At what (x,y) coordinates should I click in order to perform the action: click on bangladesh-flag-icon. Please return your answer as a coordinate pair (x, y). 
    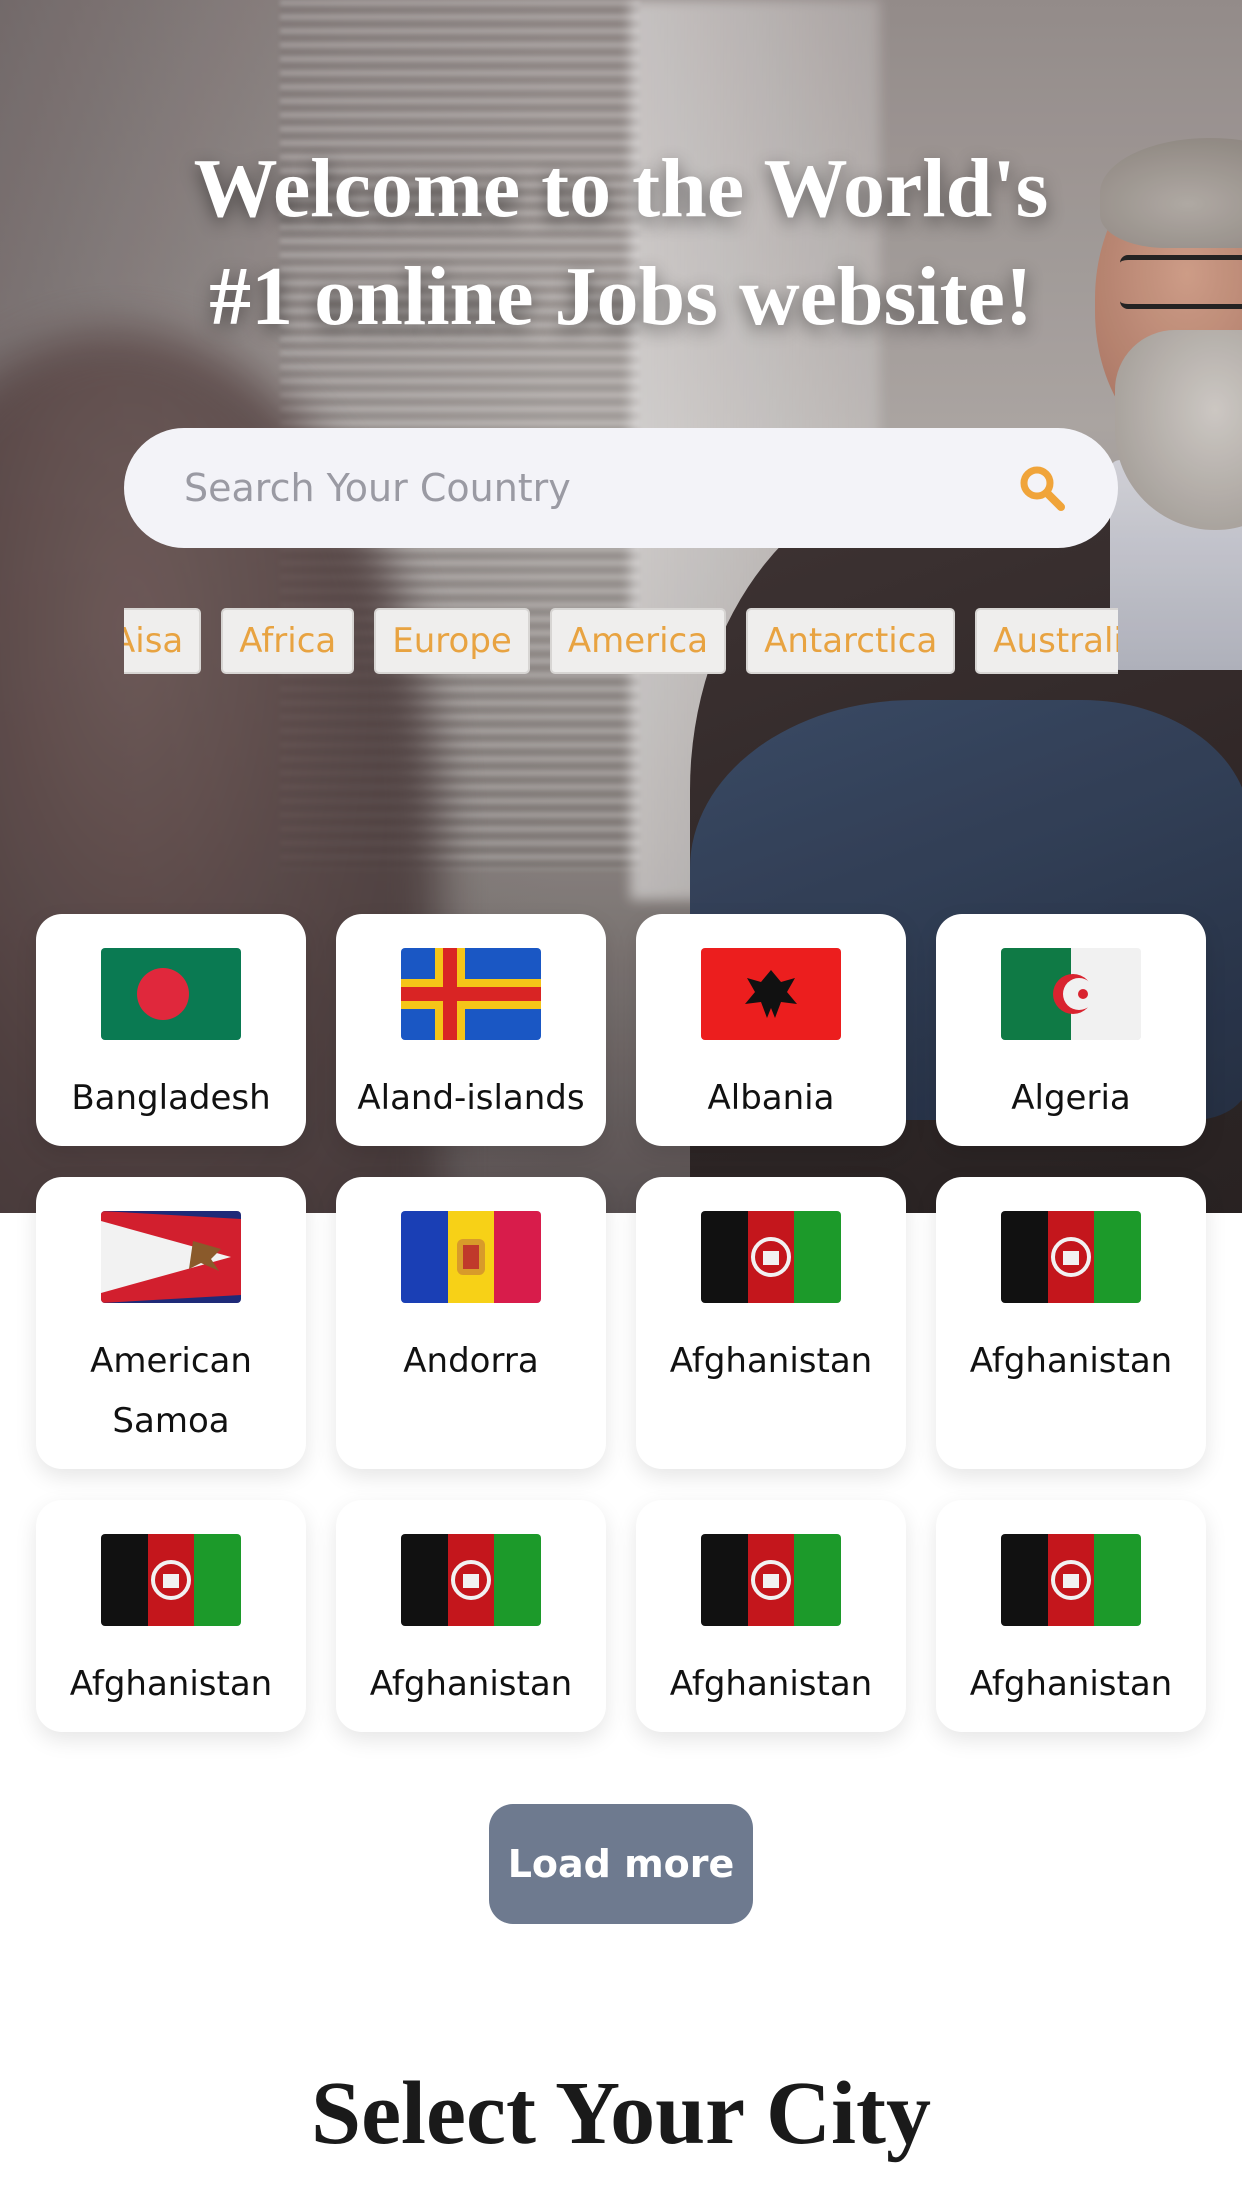
    Looking at the image, I should click on (171, 994).